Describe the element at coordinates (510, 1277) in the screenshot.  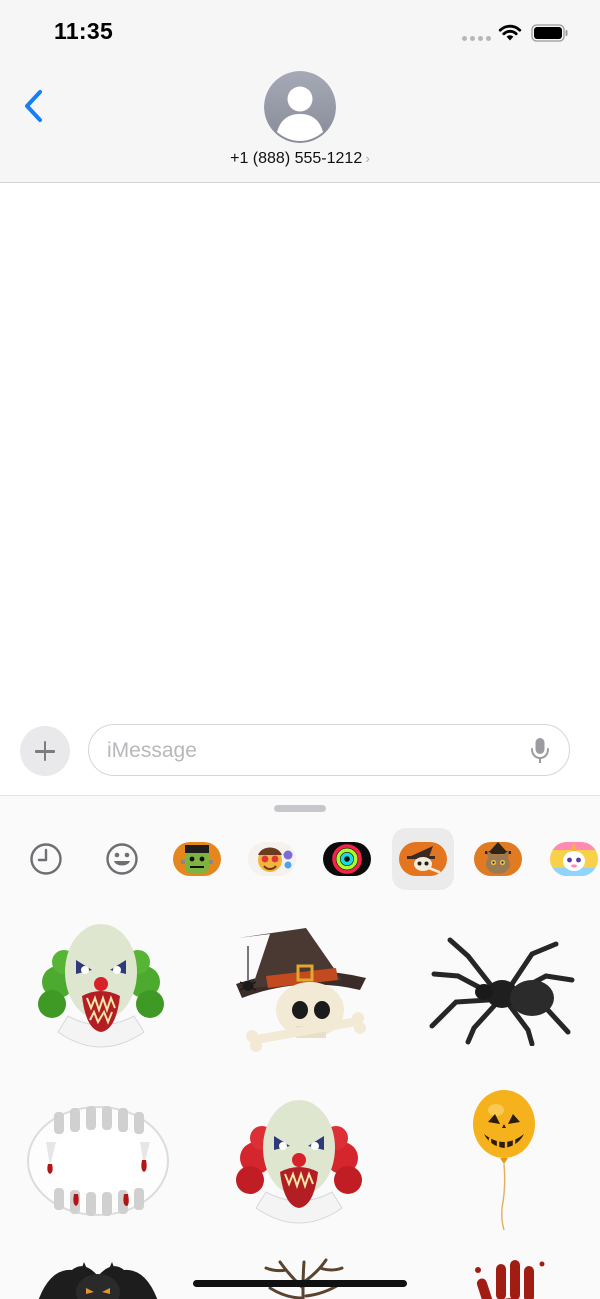
I see `bloody-handprint-sticker` at that location.